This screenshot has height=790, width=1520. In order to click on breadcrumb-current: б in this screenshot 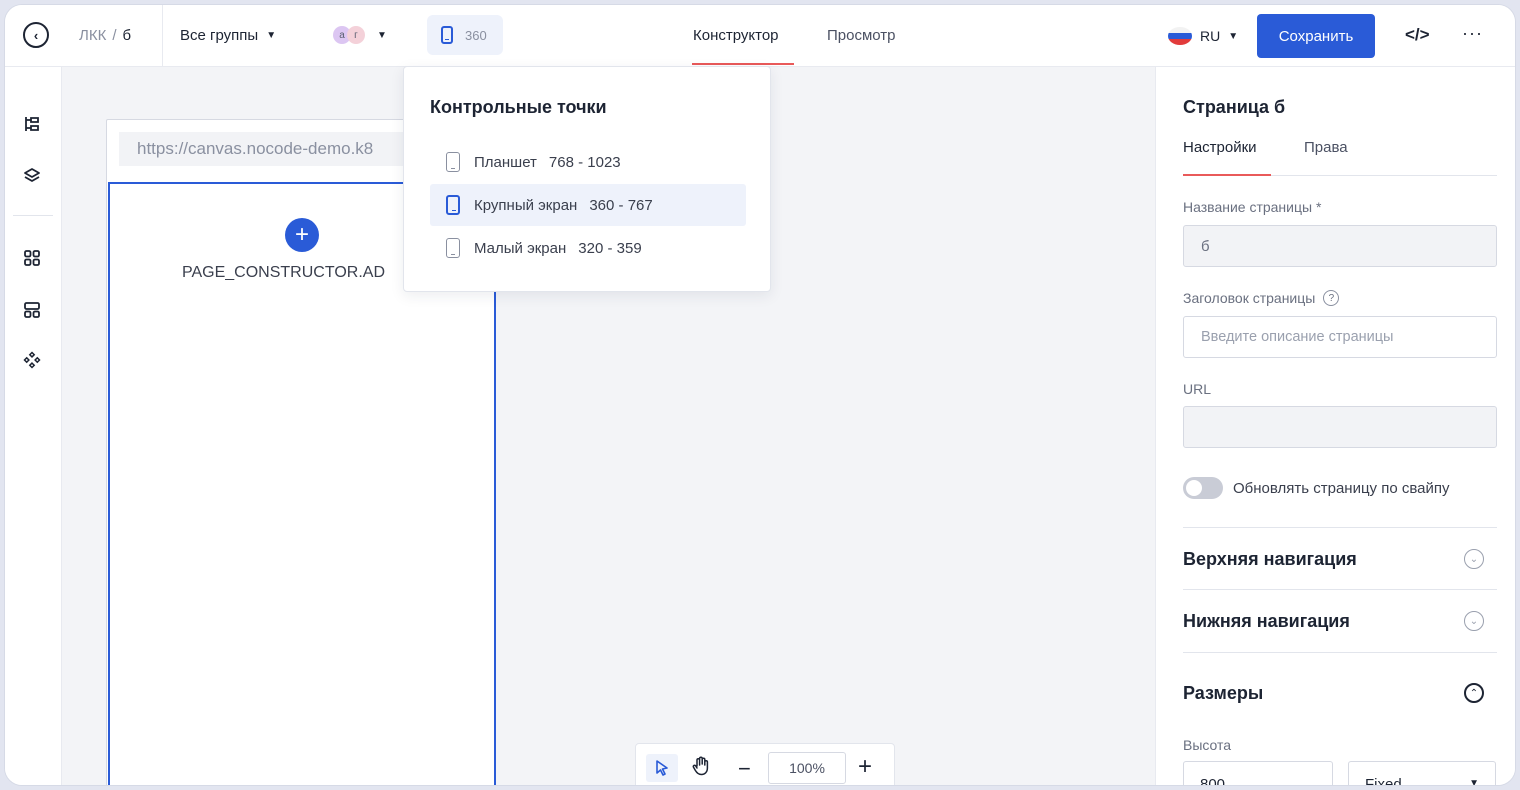, I will do `click(127, 35)`.